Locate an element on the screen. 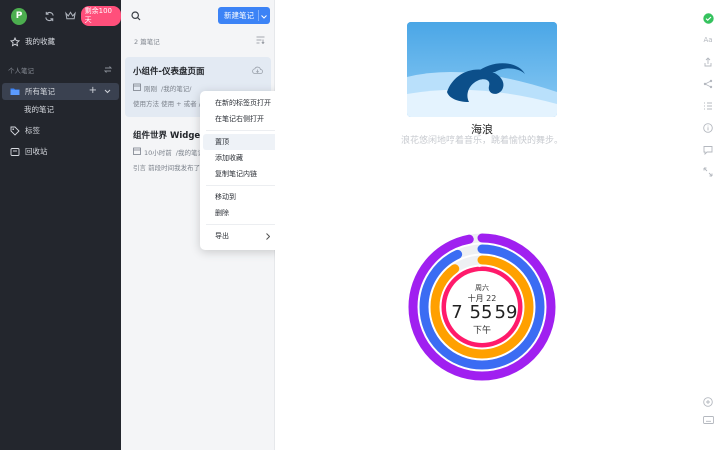 This screenshot has width=720, height=450. sidebar-item-tags: 标签 is located at coordinates (60, 130).